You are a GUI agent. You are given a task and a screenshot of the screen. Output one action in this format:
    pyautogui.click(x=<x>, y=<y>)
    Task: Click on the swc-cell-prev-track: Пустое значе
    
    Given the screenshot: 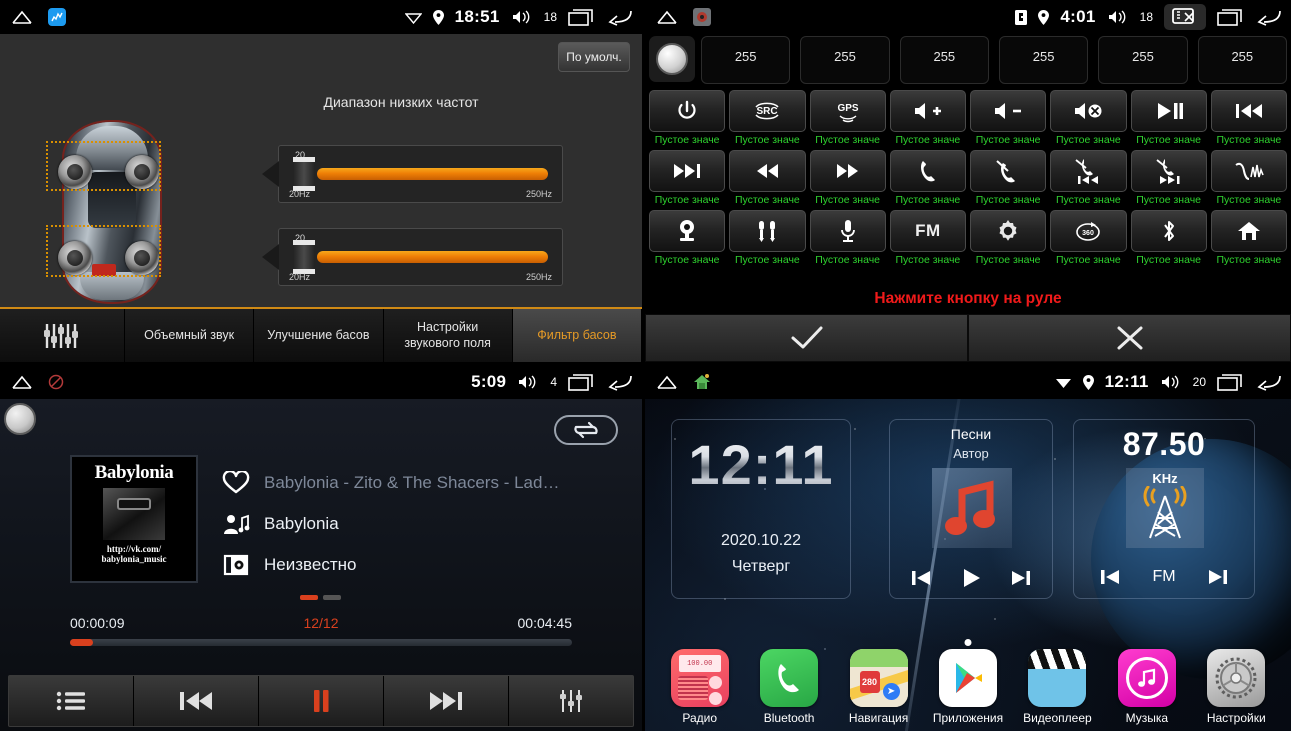 What is the action you would take?
    pyautogui.click(x=1248, y=118)
    